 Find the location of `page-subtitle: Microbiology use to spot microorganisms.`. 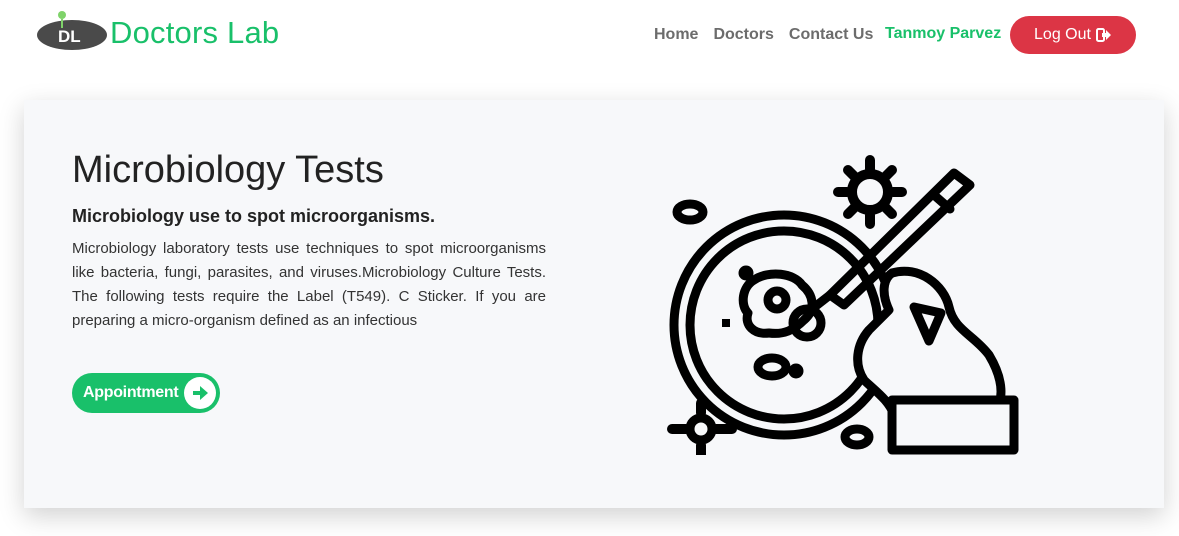

page-subtitle: Microbiology use to spot microorganisms. is located at coordinates (254, 216).